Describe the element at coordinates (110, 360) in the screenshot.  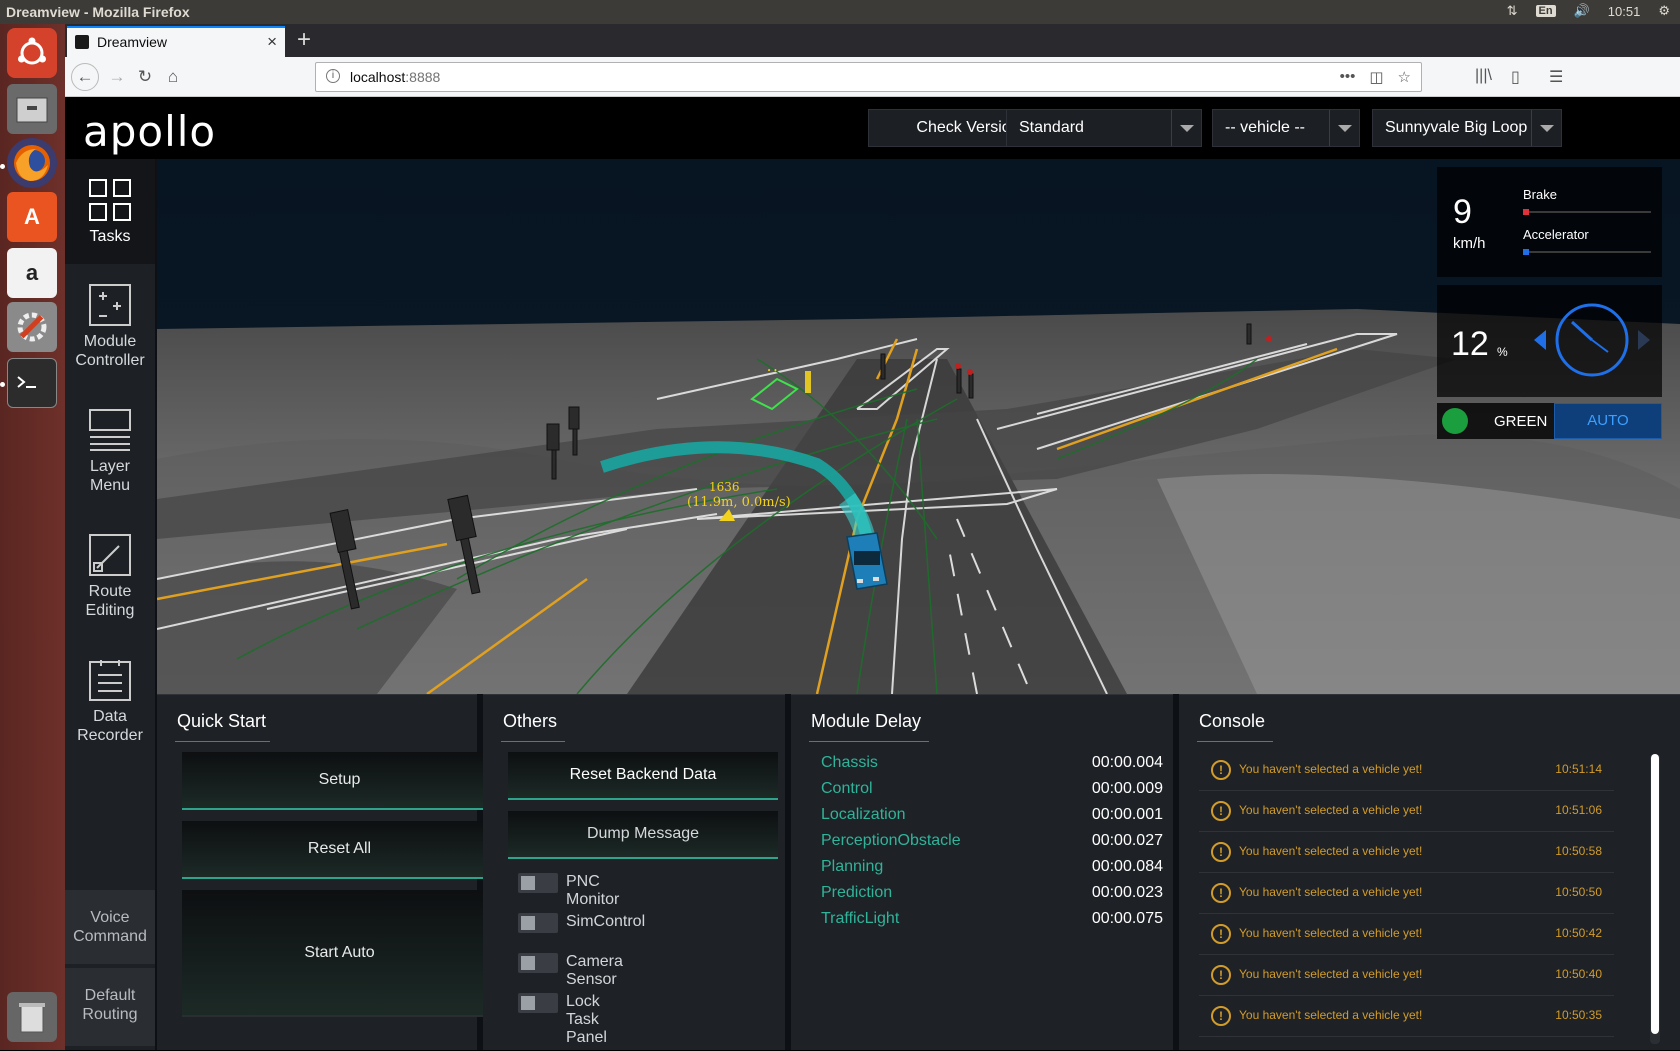
I see `sidebar-item-label: Controller` at that location.